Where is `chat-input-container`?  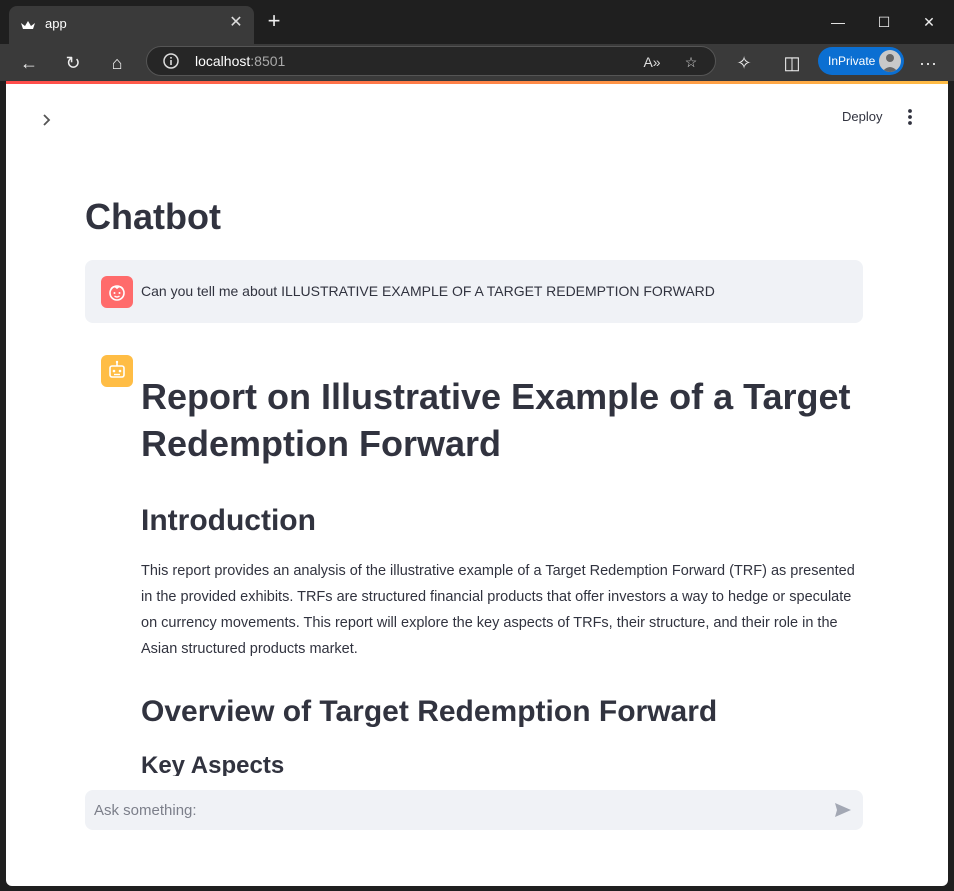
chat-input-container is located at coordinates (474, 810).